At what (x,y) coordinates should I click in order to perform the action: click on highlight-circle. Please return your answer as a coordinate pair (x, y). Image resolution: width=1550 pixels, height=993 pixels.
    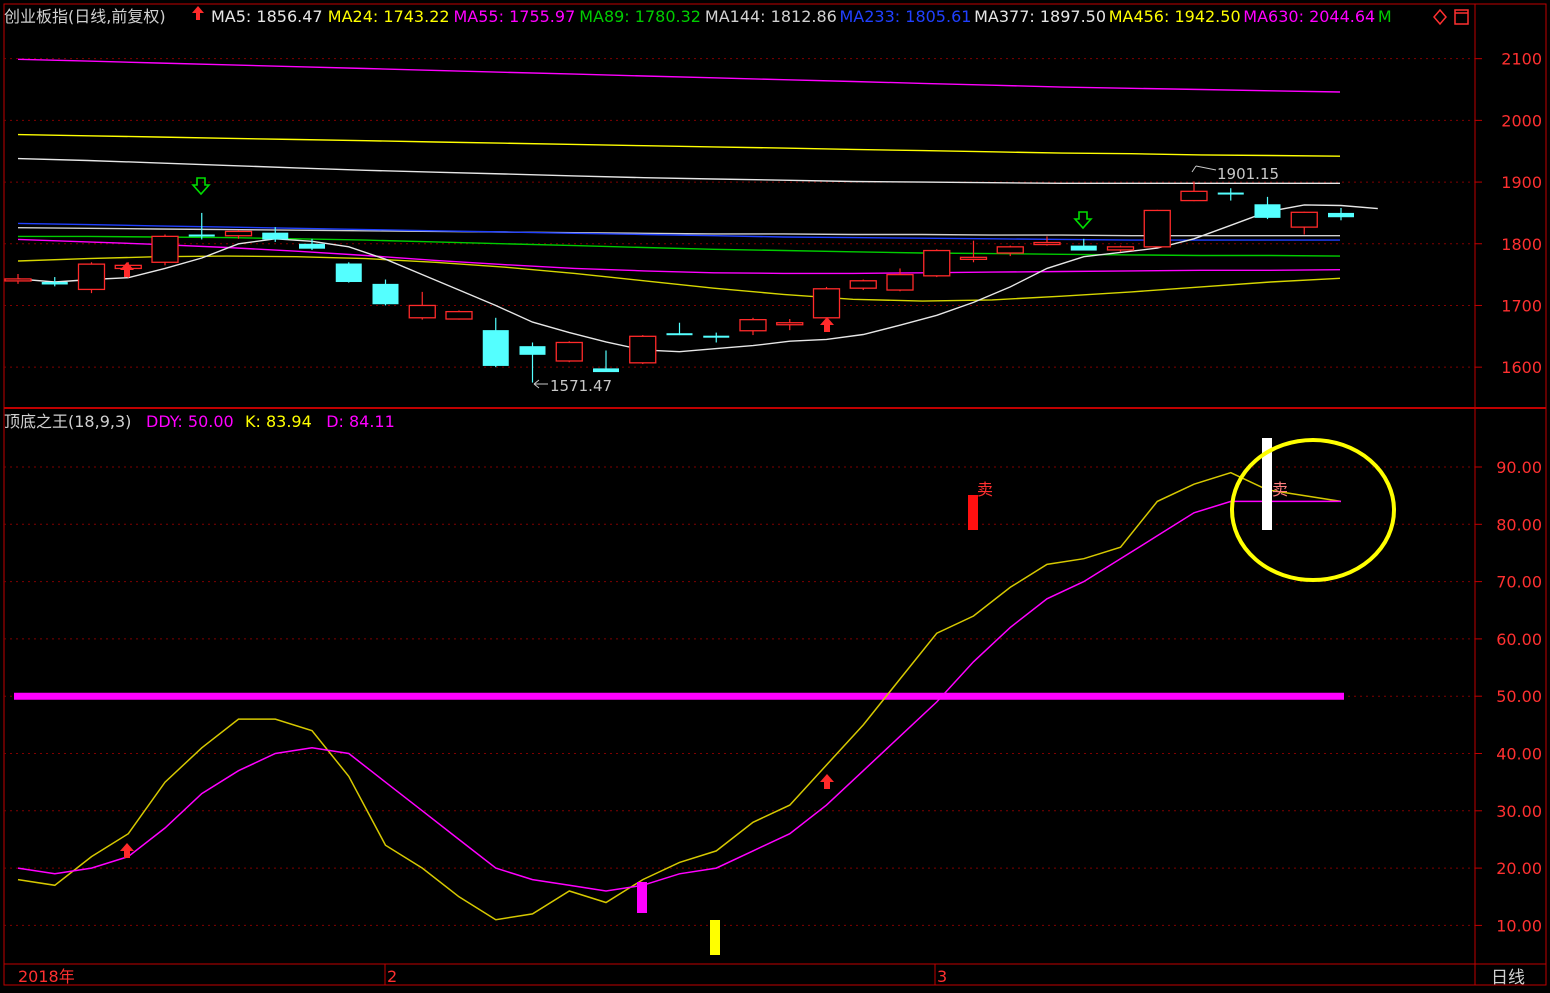
    Looking at the image, I should click on (1313, 510).